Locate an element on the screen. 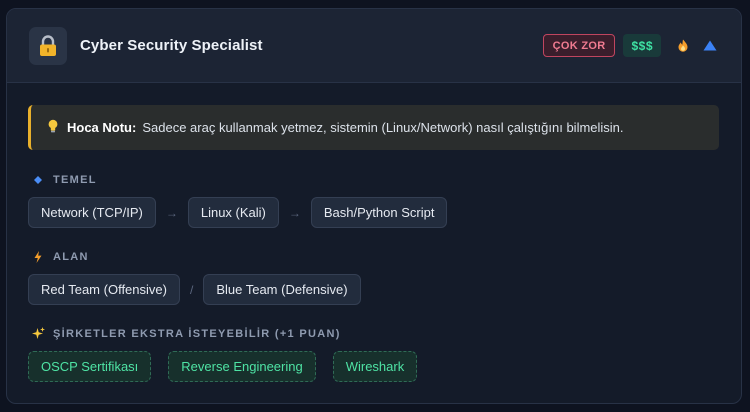 The height and width of the screenshot is (412, 750). extra-pill: Wireshark is located at coordinates (375, 366).